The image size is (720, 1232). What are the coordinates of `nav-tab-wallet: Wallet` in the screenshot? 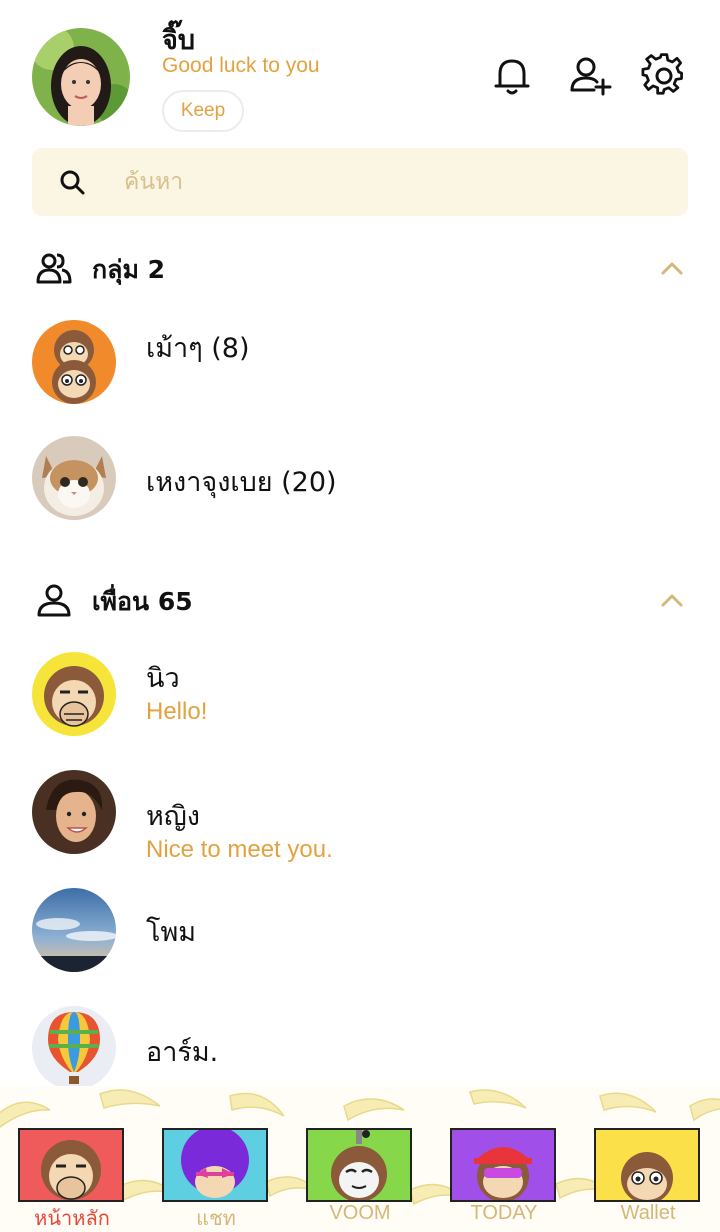 It's located at (648, 1159).